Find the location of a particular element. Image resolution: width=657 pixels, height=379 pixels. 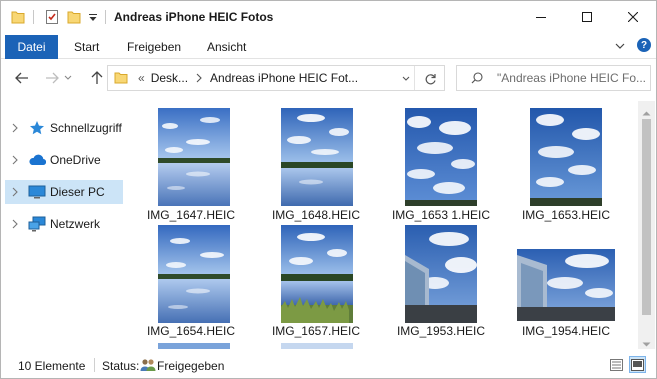

dropdown-arrow-icon is located at coordinates (93, 17).